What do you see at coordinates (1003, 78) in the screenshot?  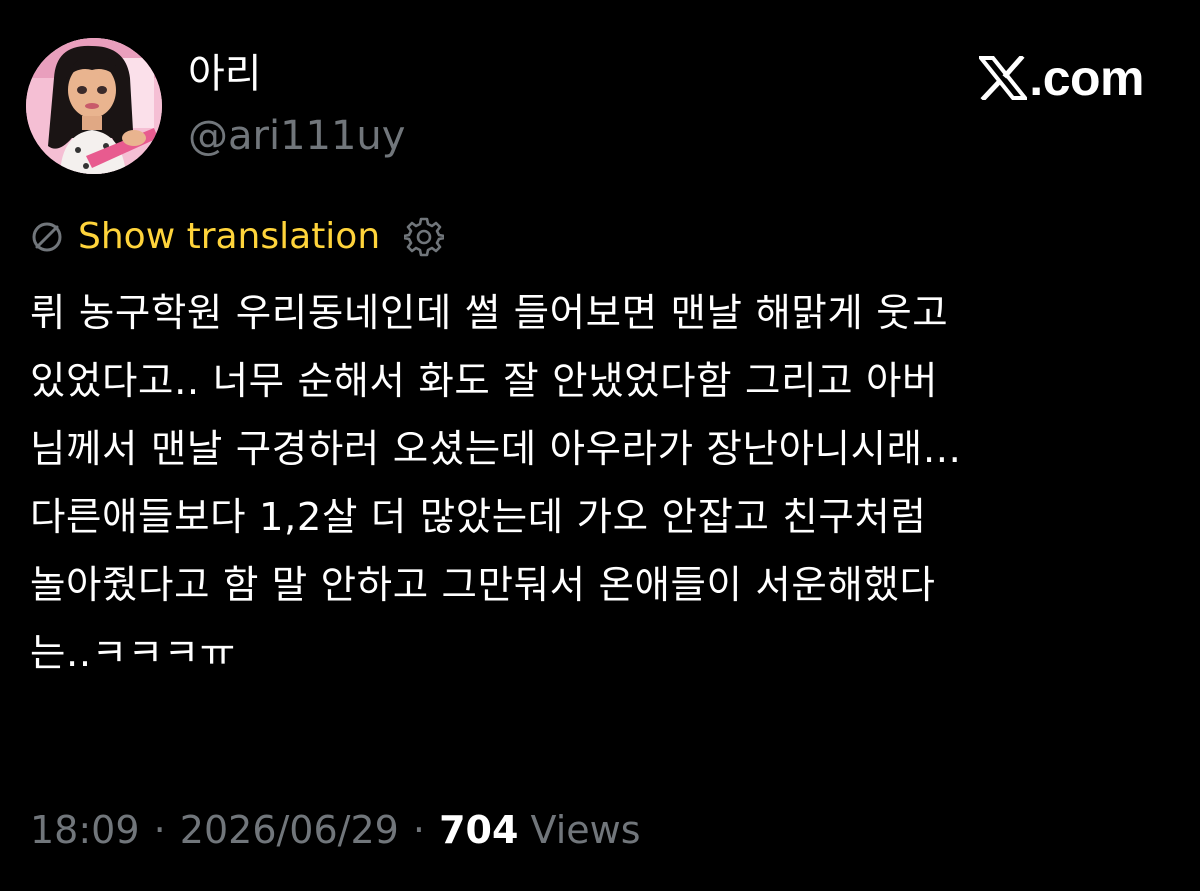 I see `x-logo-icon` at bounding box center [1003, 78].